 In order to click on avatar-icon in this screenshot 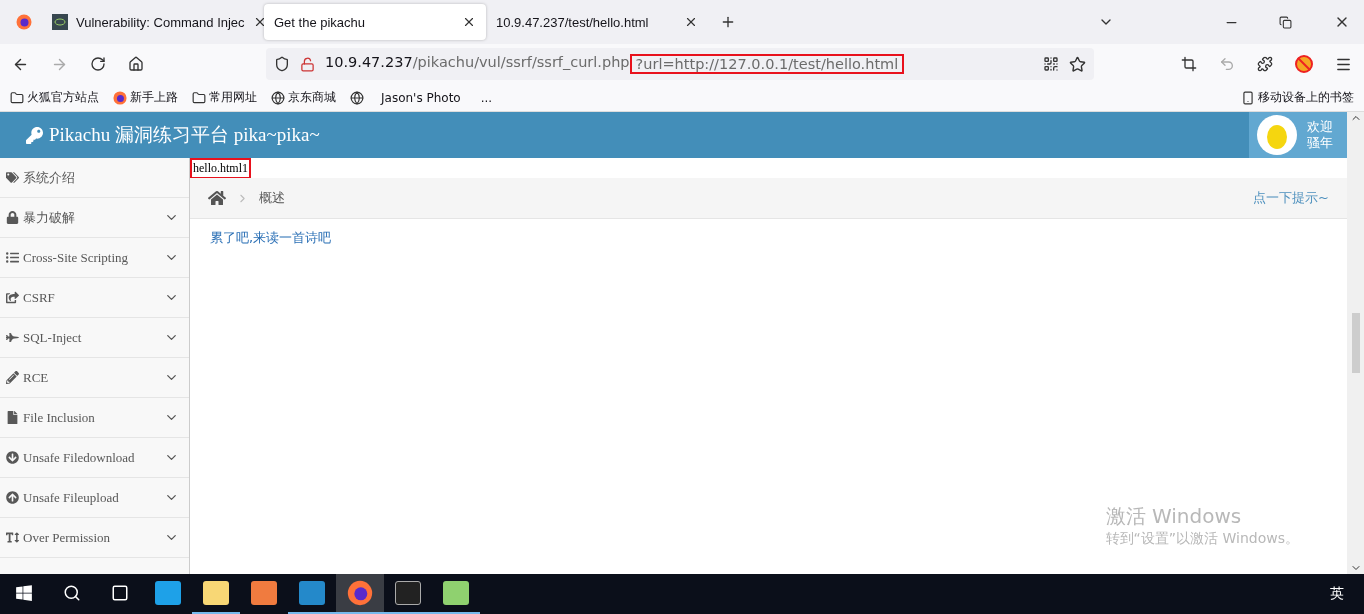, I will do `click(1277, 135)`.